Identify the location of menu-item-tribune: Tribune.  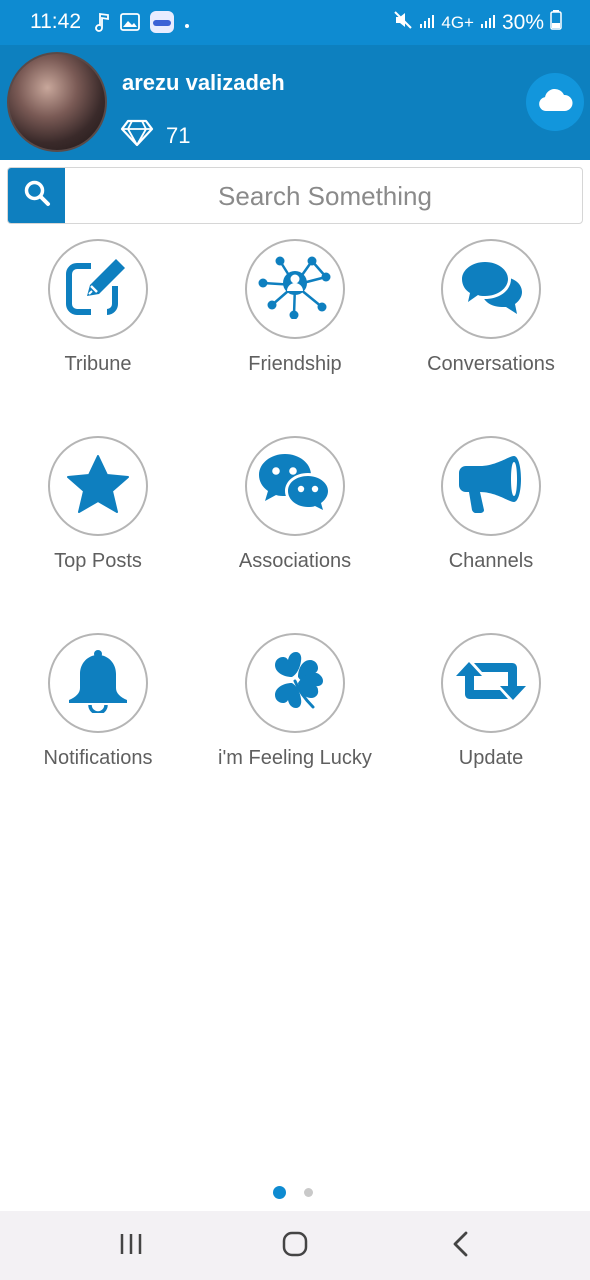
(98, 313).